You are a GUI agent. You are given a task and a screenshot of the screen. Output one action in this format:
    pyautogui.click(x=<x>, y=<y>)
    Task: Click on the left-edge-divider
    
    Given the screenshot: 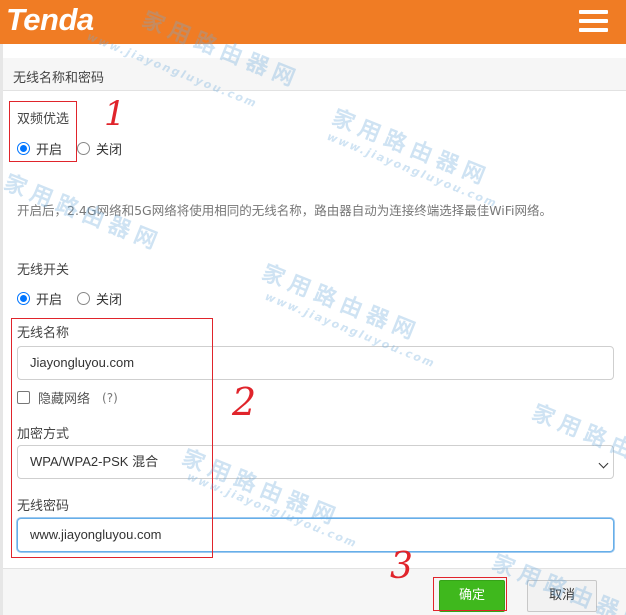 What is the action you would take?
    pyautogui.click(x=1, y=329)
    